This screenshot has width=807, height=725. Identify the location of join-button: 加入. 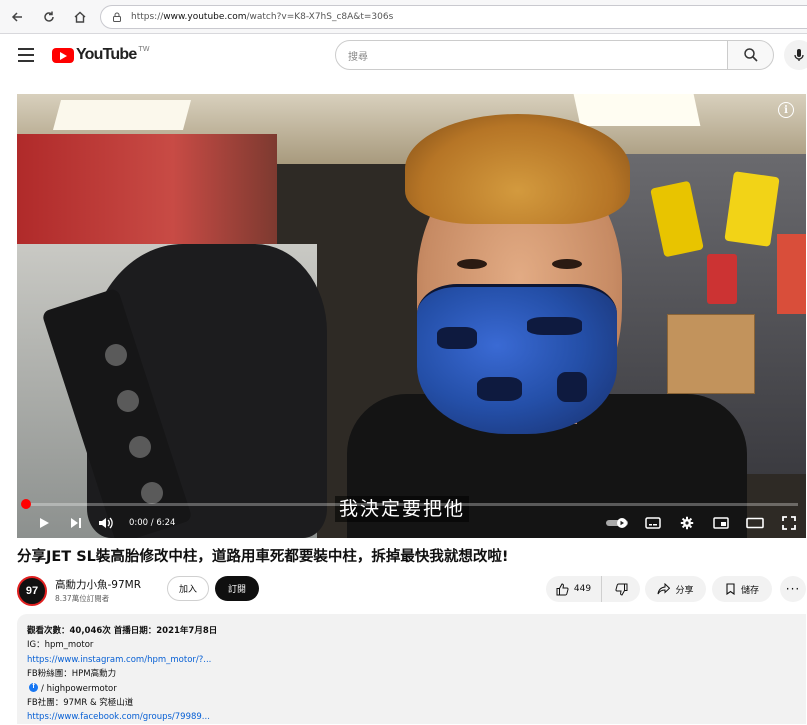
(188, 588).